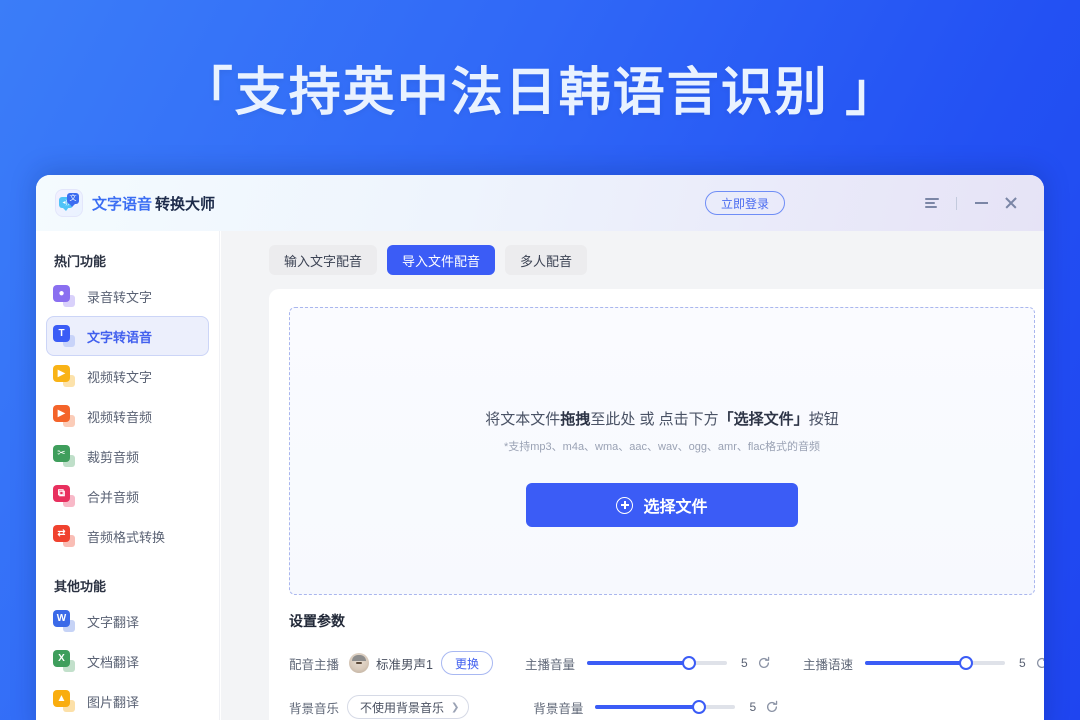  Describe the element at coordinates (323, 260) in the screenshot. I see `tab-text-input: 输入文字配音` at that location.